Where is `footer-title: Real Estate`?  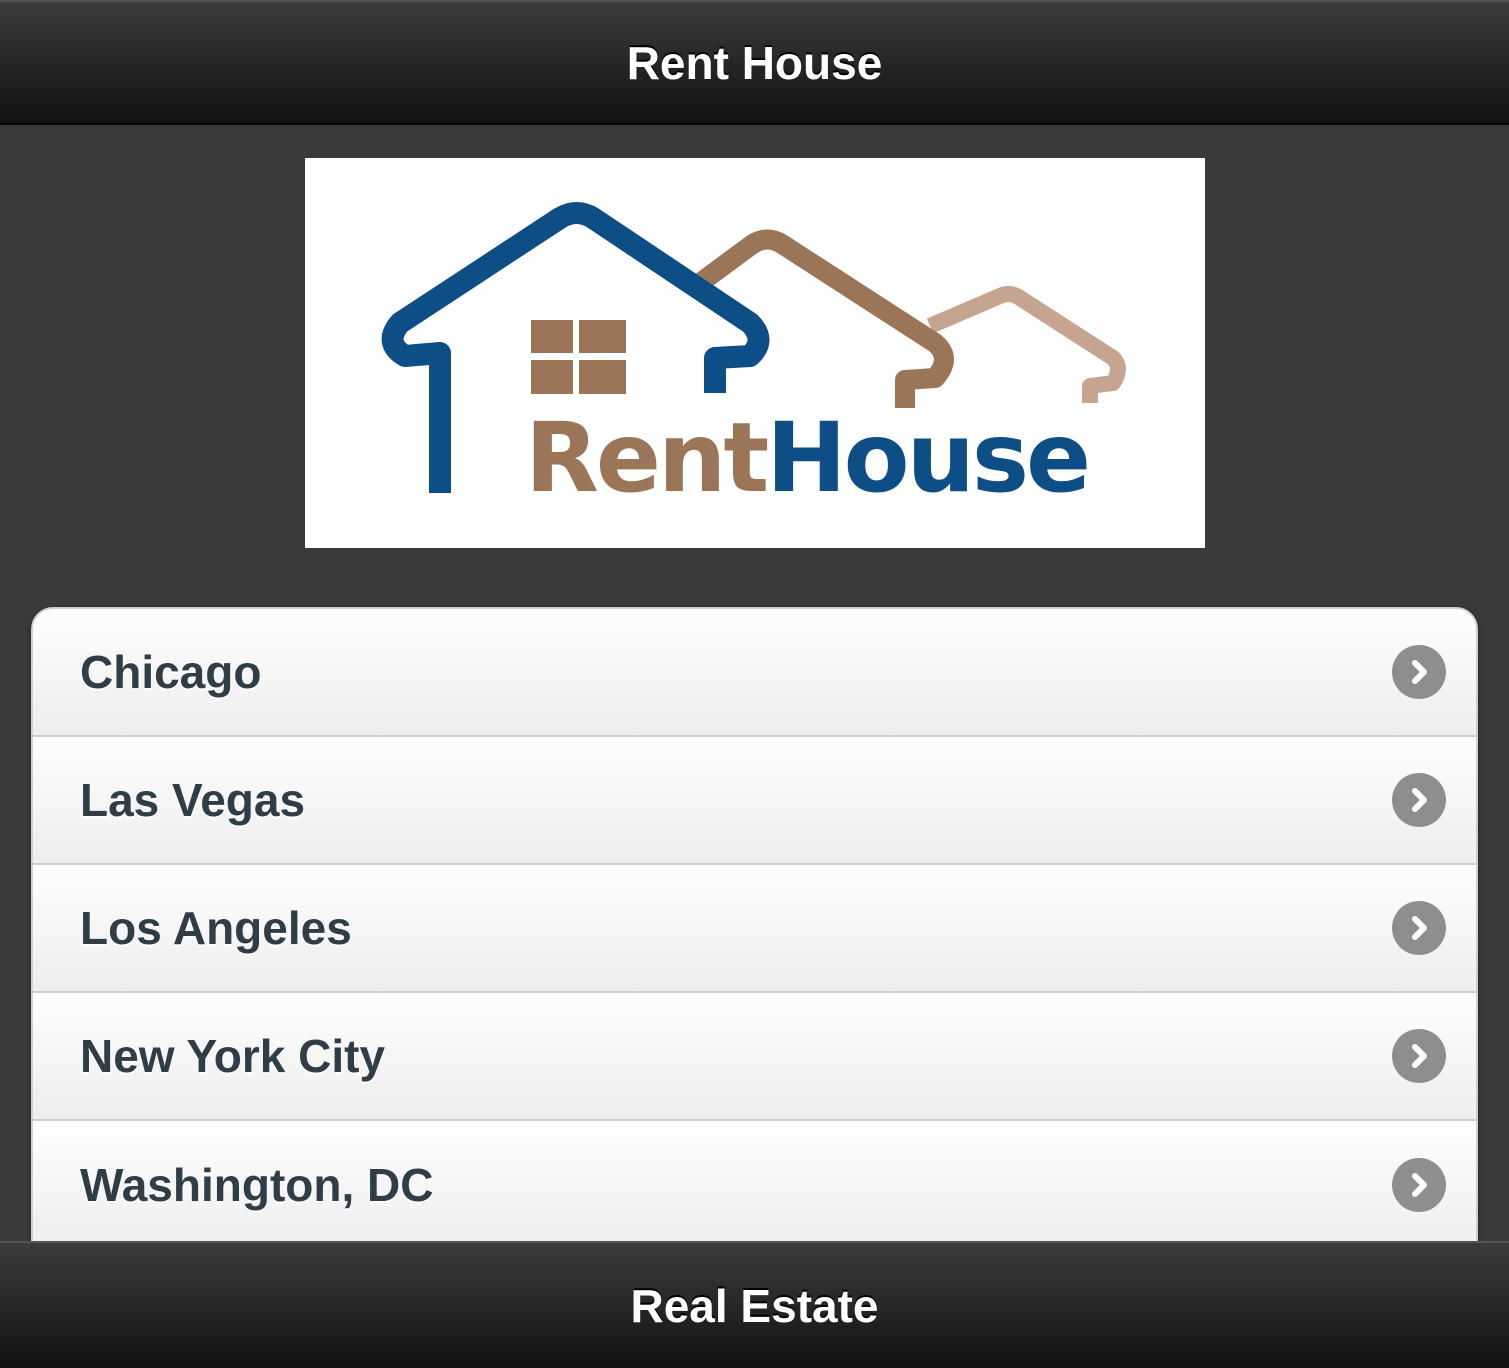
footer-title: Real Estate is located at coordinates (754, 1305).